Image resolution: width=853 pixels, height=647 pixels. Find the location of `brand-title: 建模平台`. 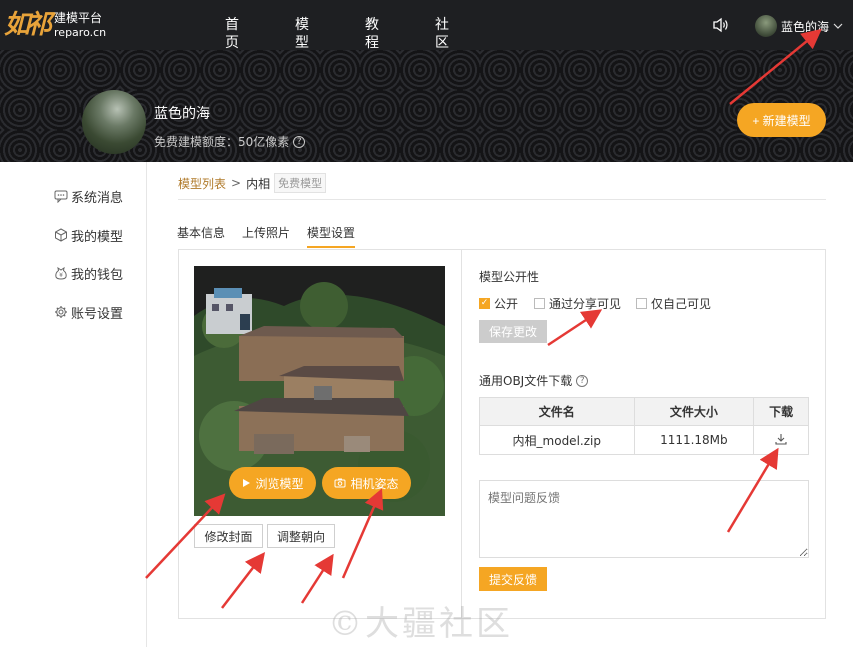

brand-title: 建模平台 is located at coordinates (78, 18).